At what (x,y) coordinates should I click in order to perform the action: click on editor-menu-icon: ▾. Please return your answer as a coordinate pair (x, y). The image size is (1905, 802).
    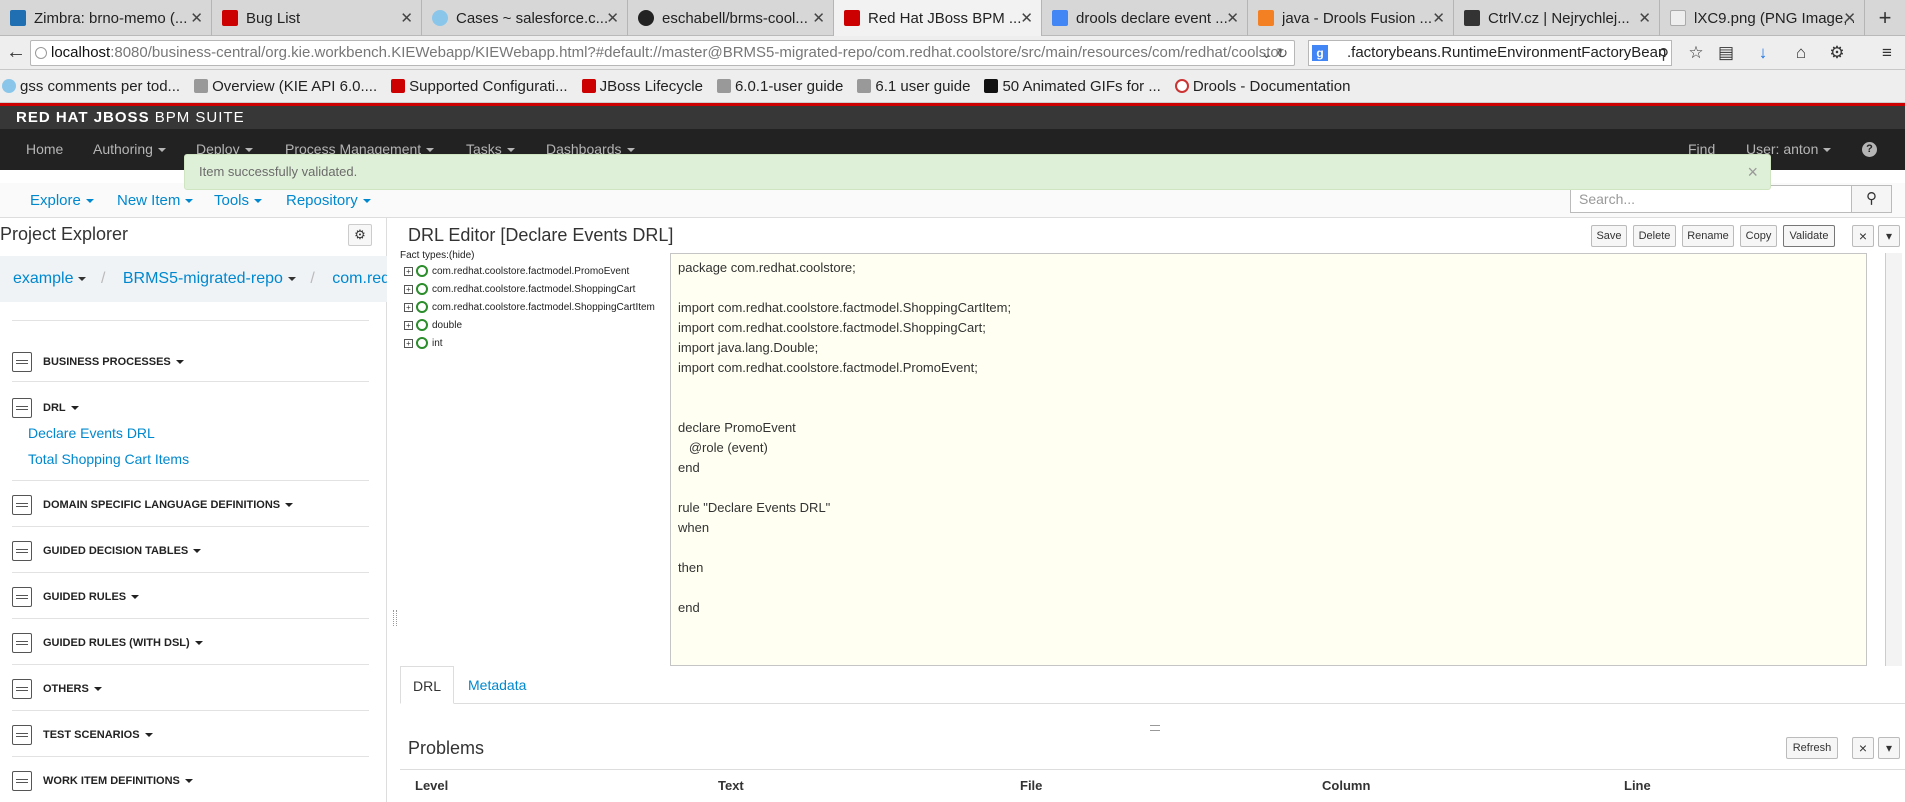
    Looking at the image, I should click on (1889, 236).